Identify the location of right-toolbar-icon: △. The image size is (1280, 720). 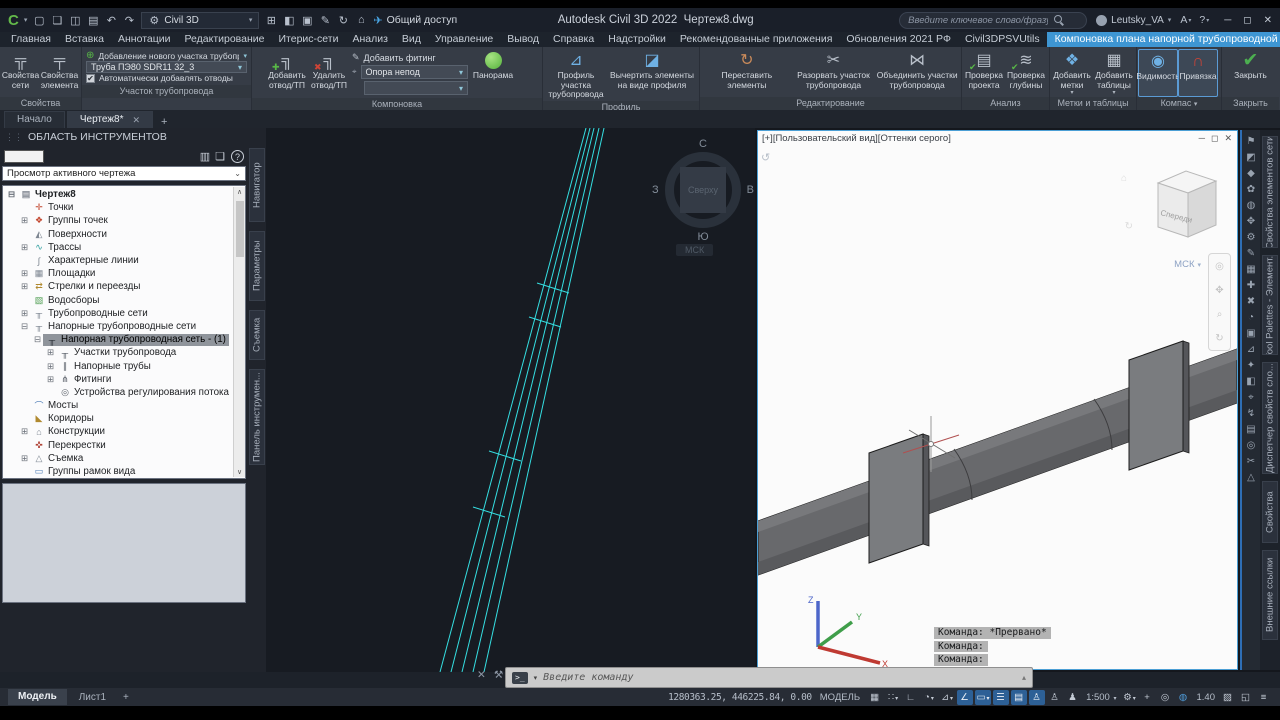
(1251, 477).